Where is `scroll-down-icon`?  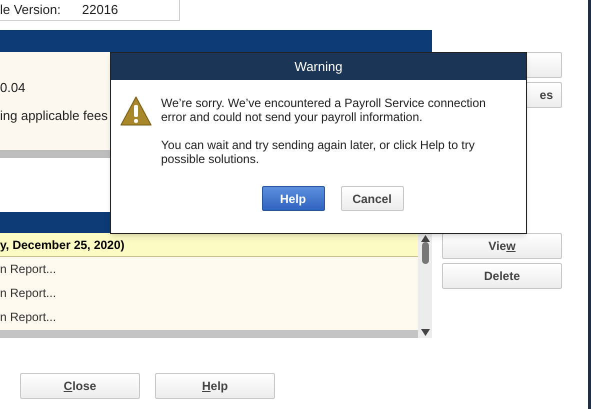 scroll-down-icon is located at coordinates (425, 332).